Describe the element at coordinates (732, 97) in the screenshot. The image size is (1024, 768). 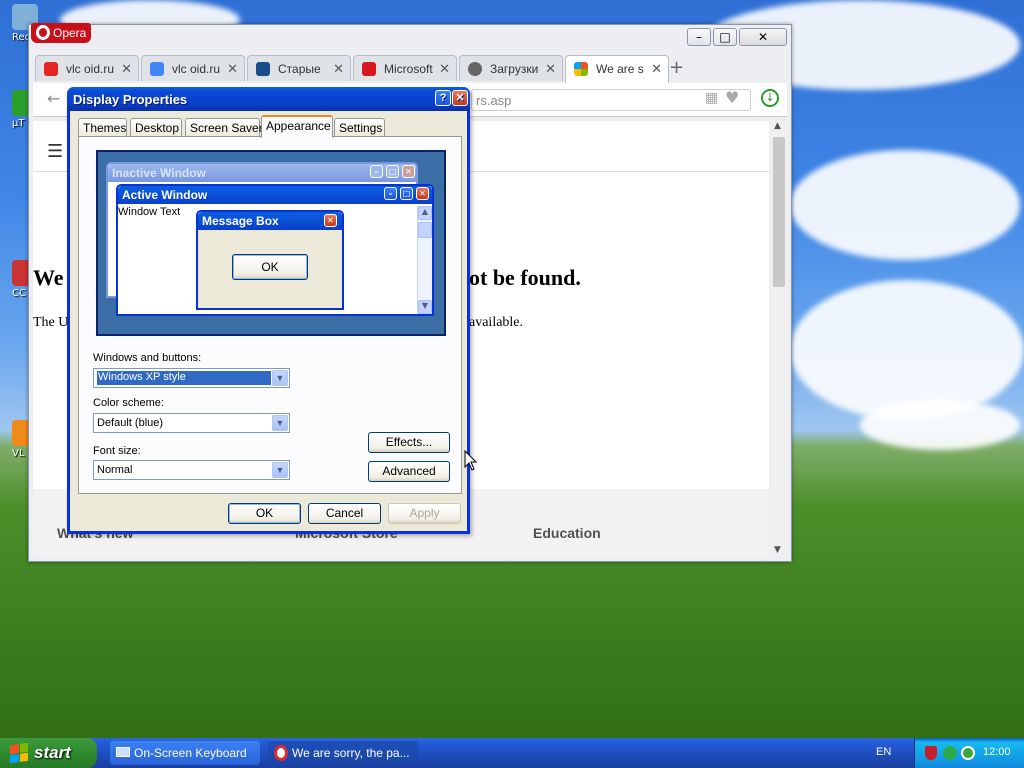
I see `heart-icon: ♥` at that location.